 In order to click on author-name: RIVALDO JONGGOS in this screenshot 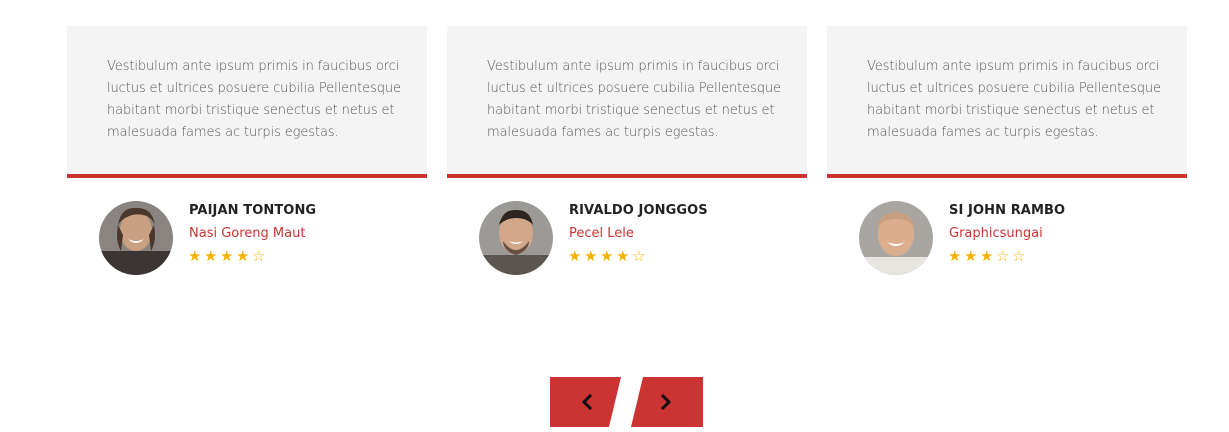, I will do `click(638, 210)`.